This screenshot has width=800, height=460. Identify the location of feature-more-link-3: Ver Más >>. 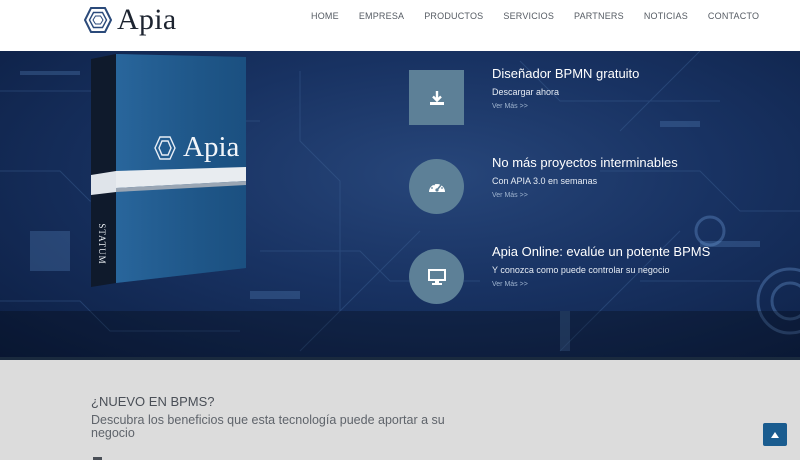
(510, 284).